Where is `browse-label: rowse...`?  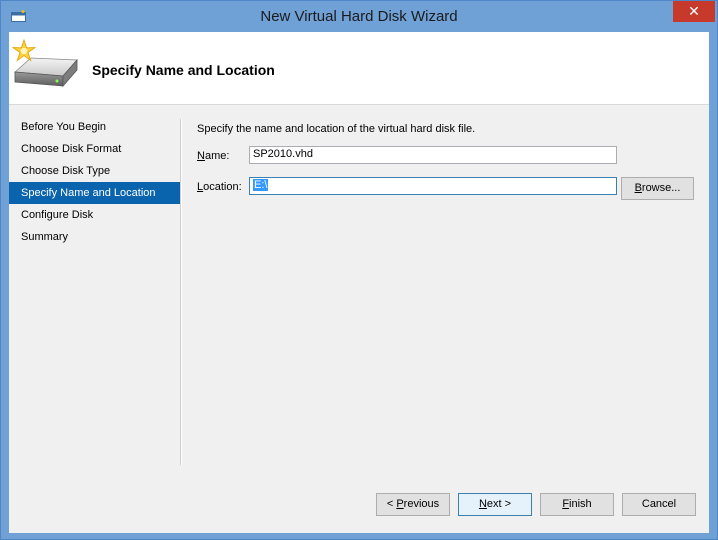
browse-label: rowse... is located at coordinates (661, 188).